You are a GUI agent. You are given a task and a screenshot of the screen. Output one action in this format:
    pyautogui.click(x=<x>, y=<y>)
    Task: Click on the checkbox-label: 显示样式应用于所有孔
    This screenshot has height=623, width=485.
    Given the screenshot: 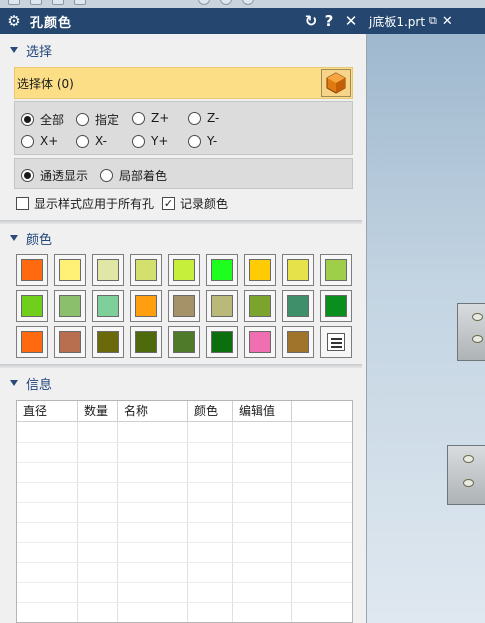 What is the action you would take?
    pyautogui.click(x=94, y=204)
    